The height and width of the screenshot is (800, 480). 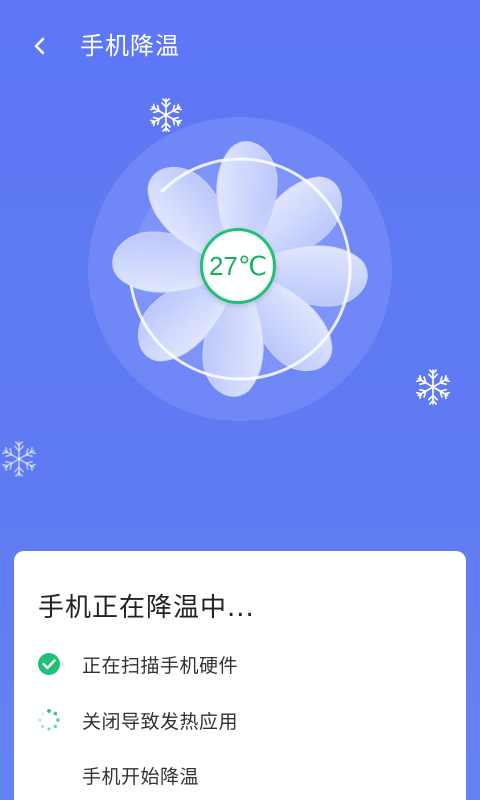 I want to click on step-label: 手机开始降温, so click(x=141, y=776).